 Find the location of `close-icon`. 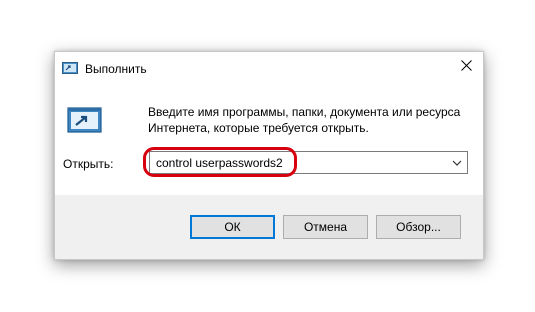

close-icon is located at coordinates (466, 67).